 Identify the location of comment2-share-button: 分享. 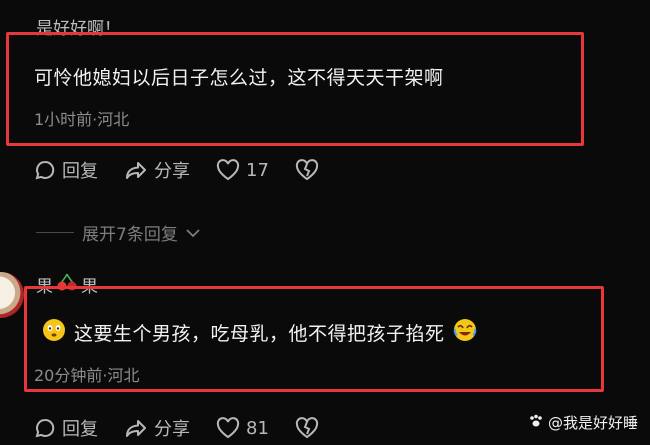
(157, 428).